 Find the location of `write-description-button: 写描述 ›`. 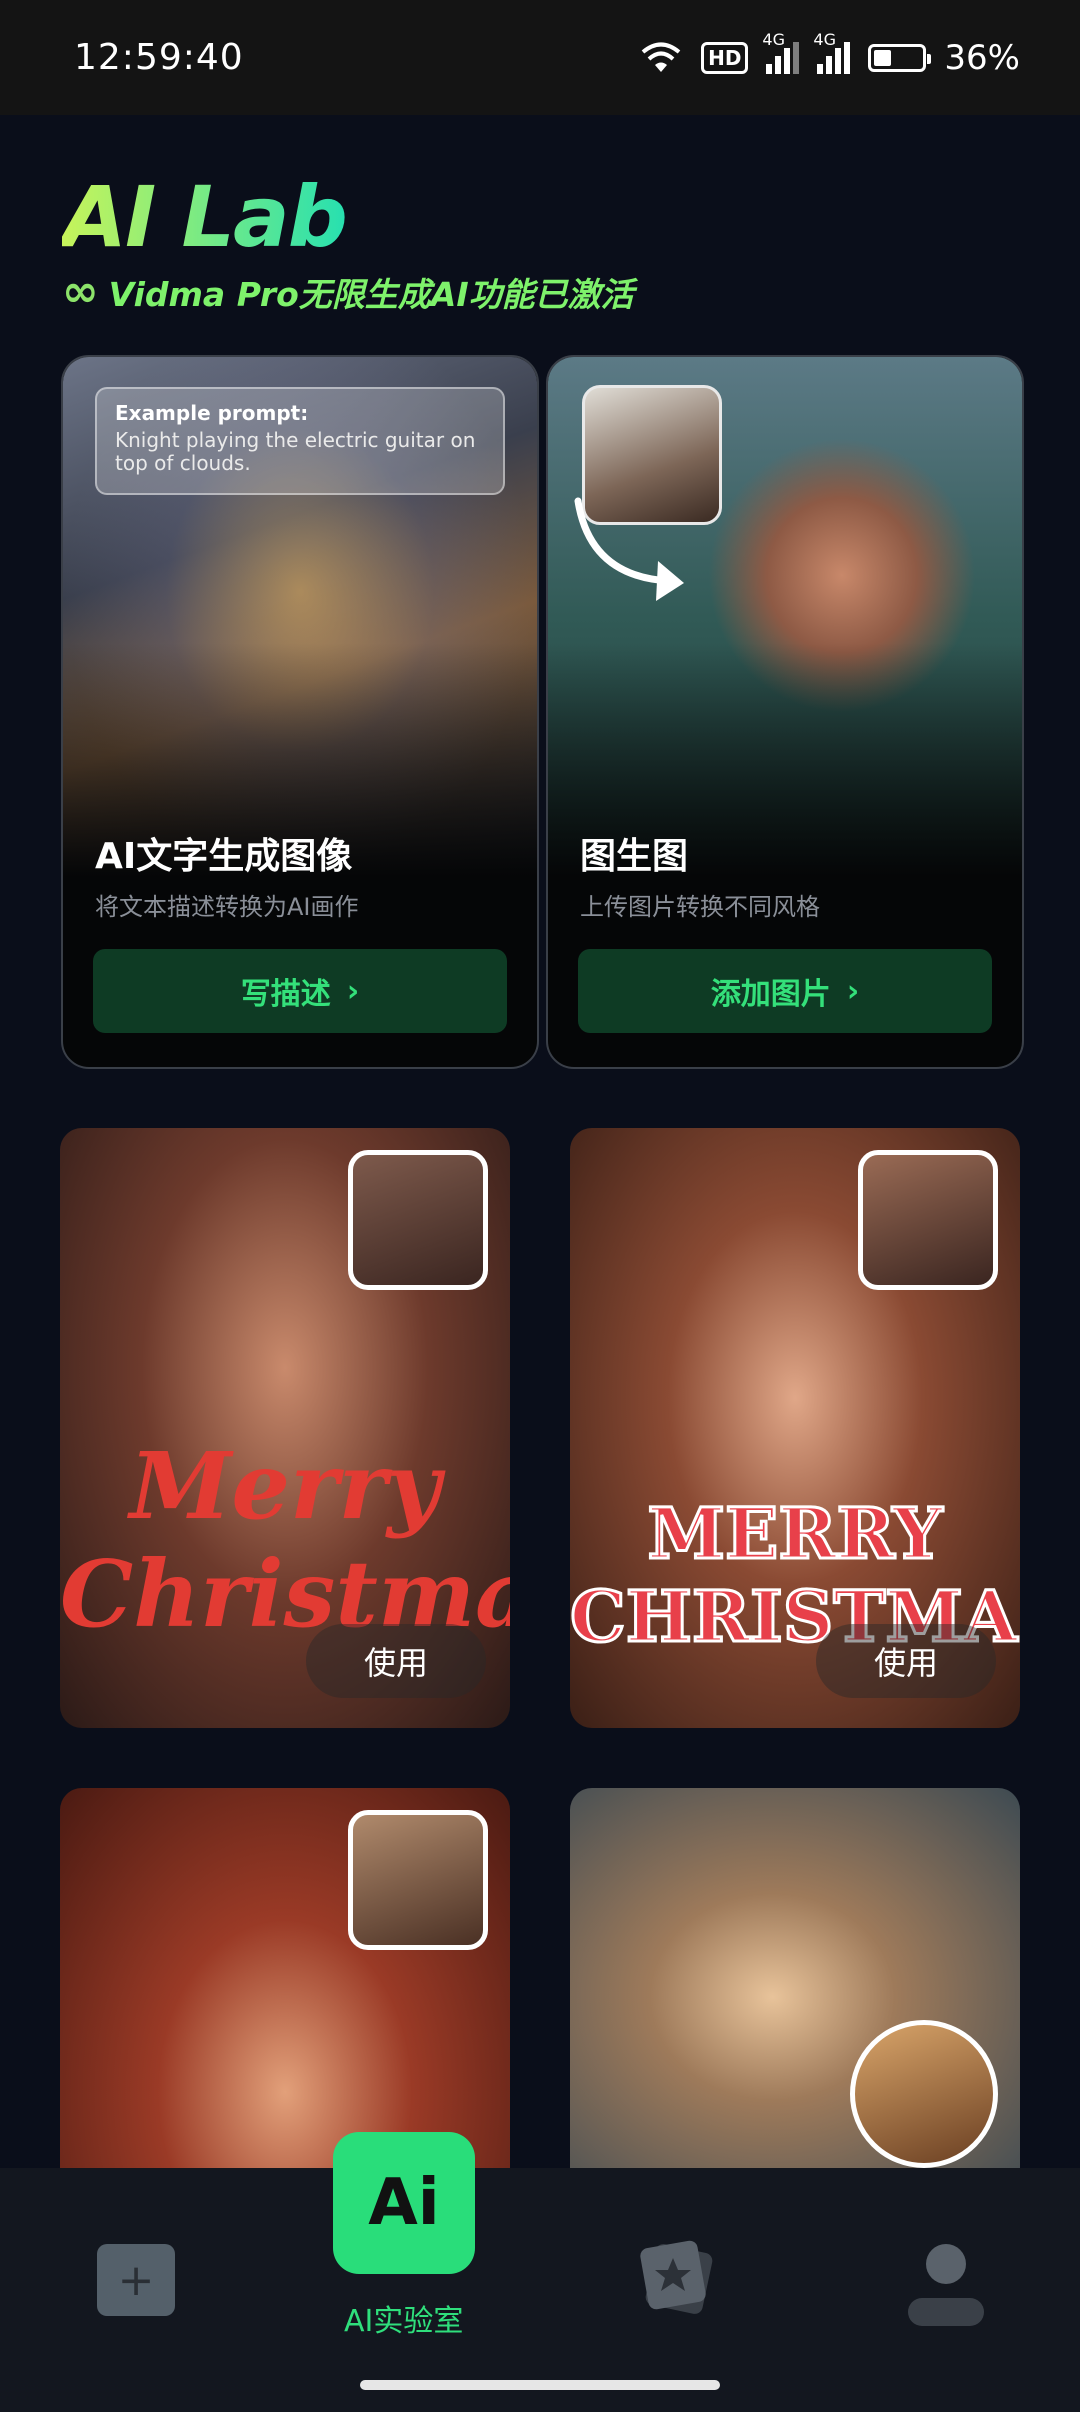

write-description-button: 写描述 › is located at coordinates (300, 991).